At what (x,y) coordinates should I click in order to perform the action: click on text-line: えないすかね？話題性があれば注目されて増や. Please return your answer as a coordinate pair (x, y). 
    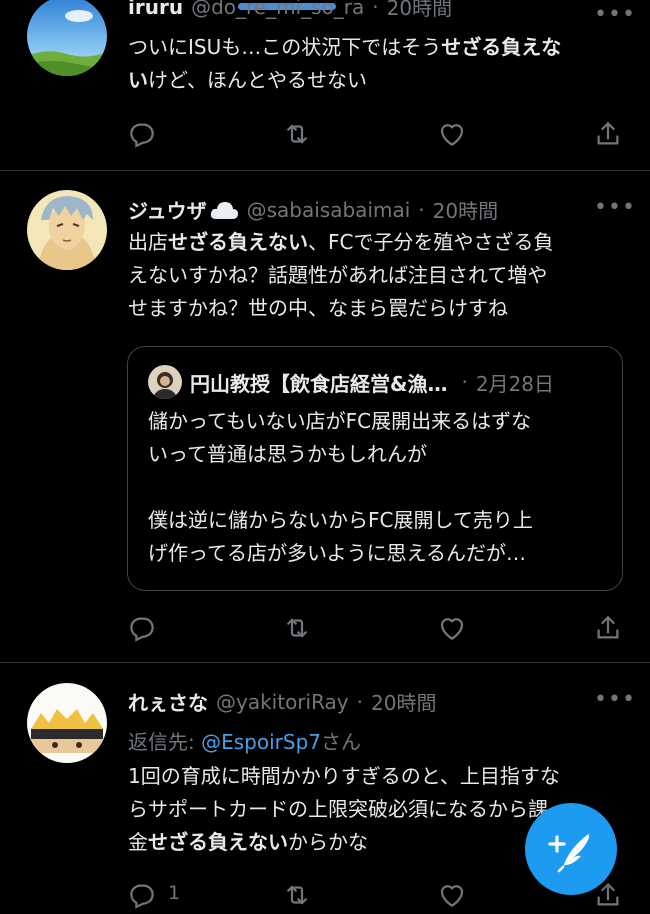
    Looking at the image, I should click on (378, 275).